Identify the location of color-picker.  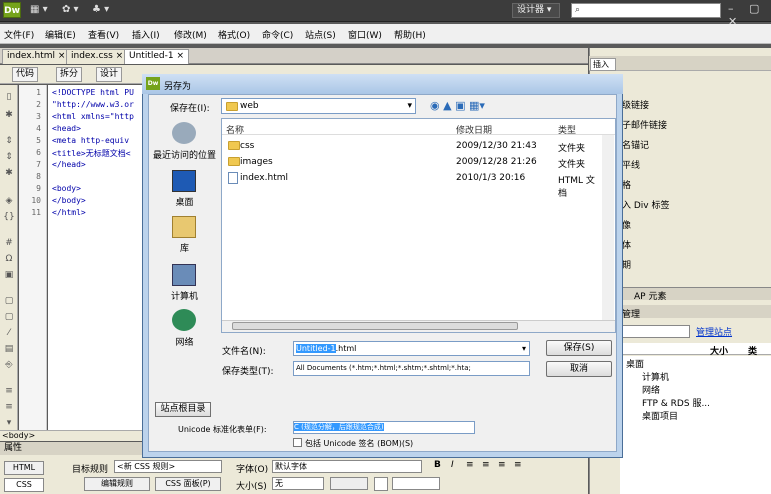
(381, 484).